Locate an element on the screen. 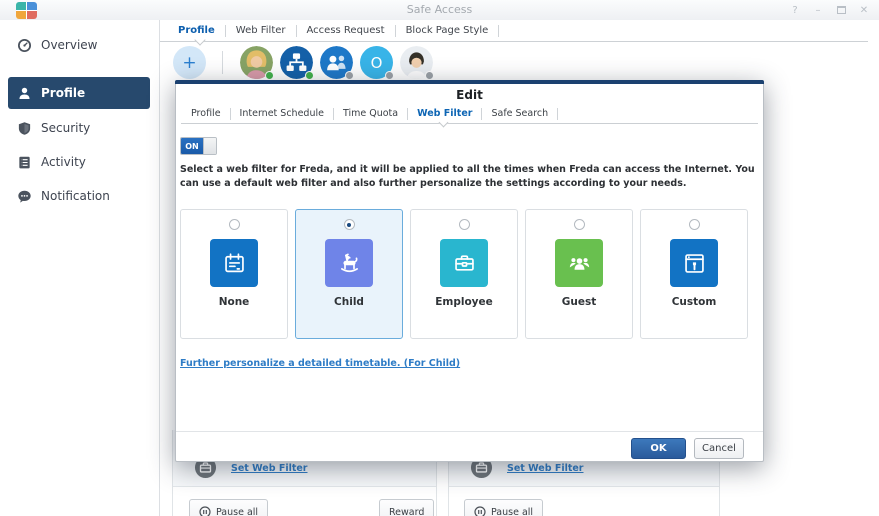  sidebar-item-notification: Notification is located at coordinates (80, 196).